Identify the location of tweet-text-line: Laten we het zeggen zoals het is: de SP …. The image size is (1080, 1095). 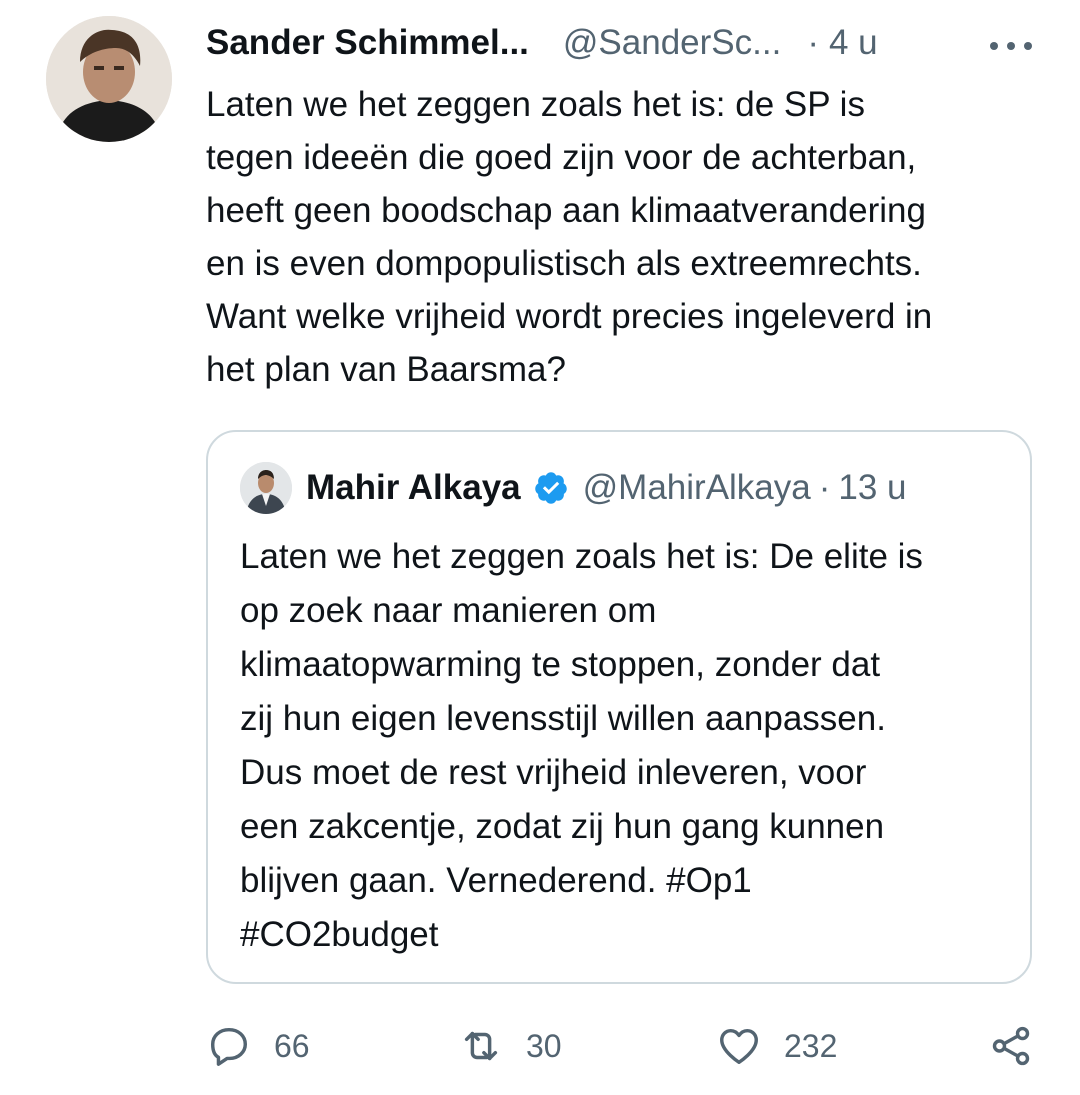
(535, 104).